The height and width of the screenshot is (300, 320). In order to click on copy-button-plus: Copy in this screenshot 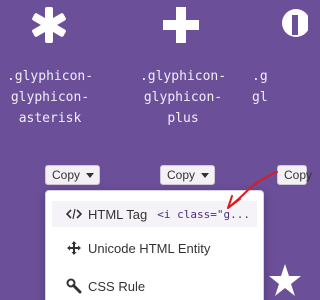, I will do `click(187, 175)`.